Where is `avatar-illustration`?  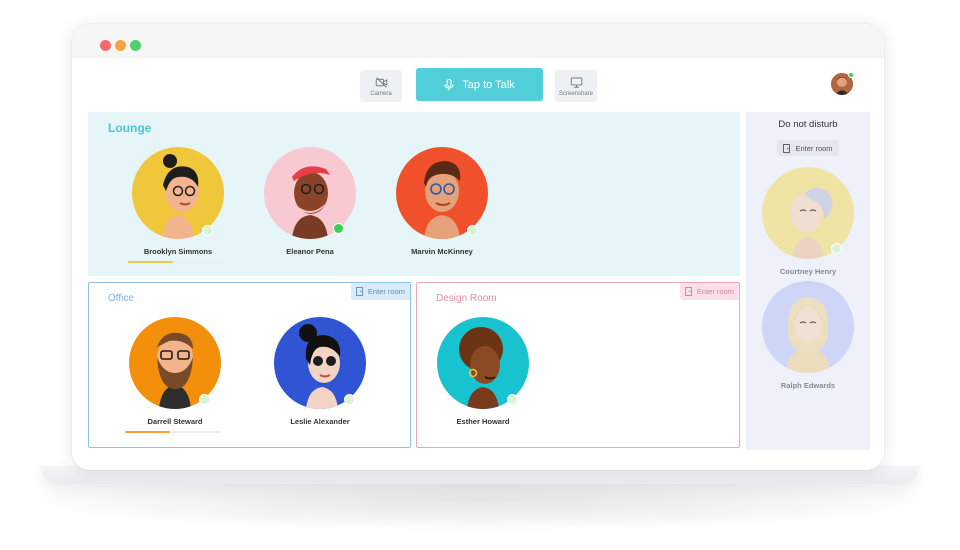
avatar-illustration is located at coordinates (808, 327).